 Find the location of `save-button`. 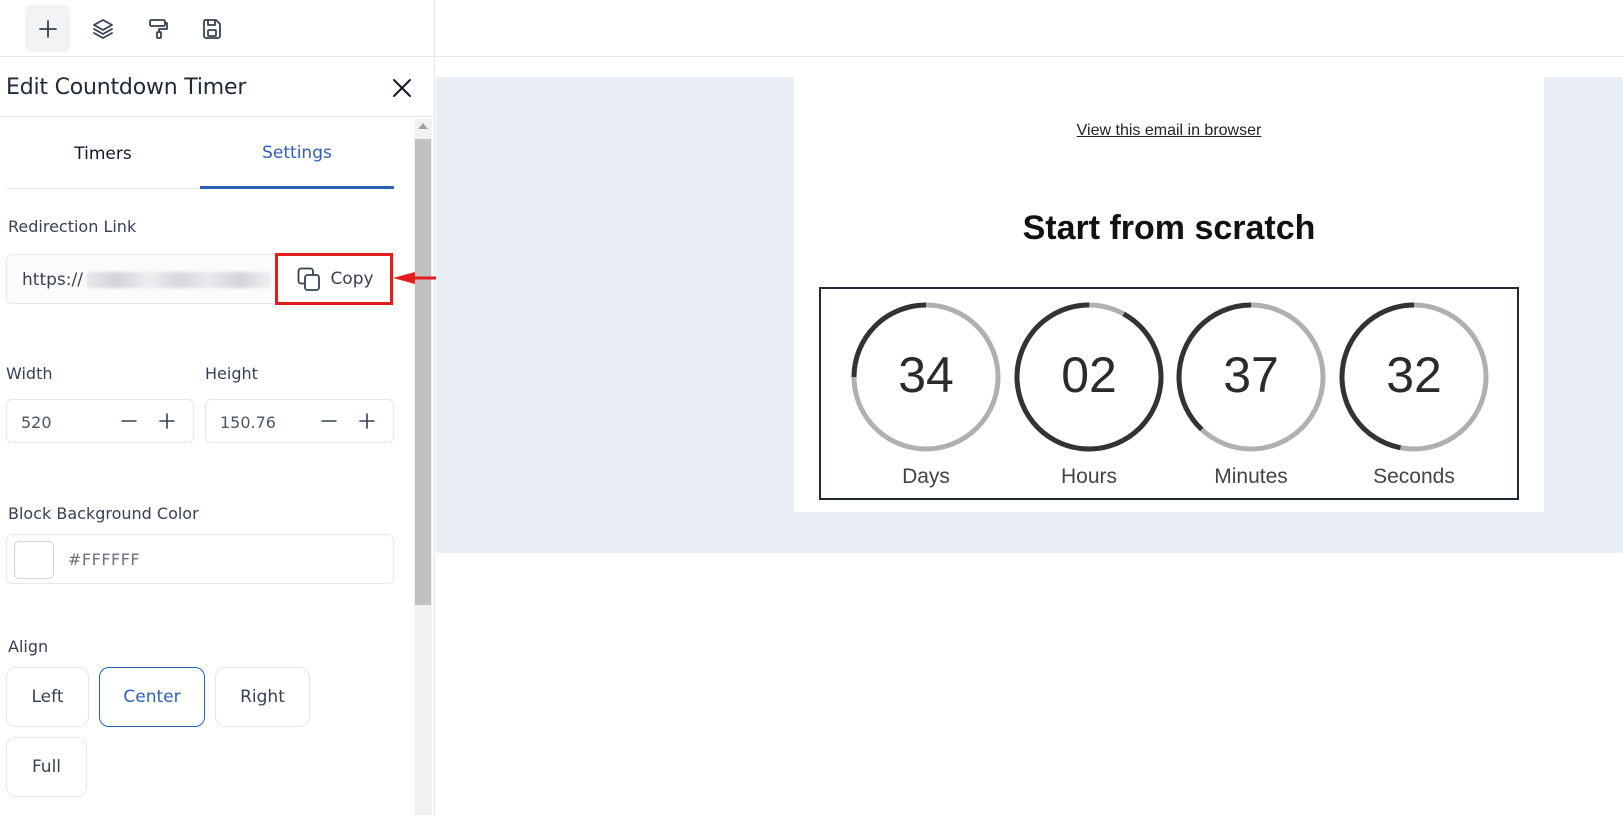

save-button is located at coordinates (211, 28).